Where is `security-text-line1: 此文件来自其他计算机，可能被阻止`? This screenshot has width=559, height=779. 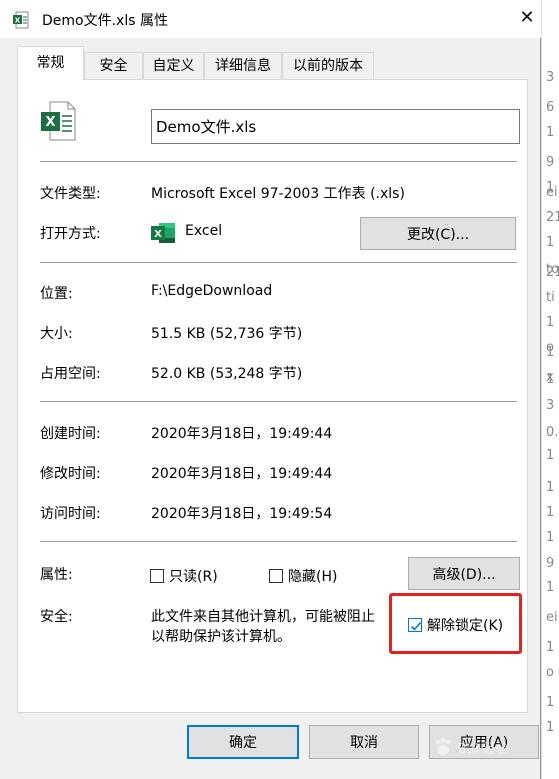
security-text-line1: 此文件来自其他计算机，可能被阻止 is located at coordinates (263, 617).